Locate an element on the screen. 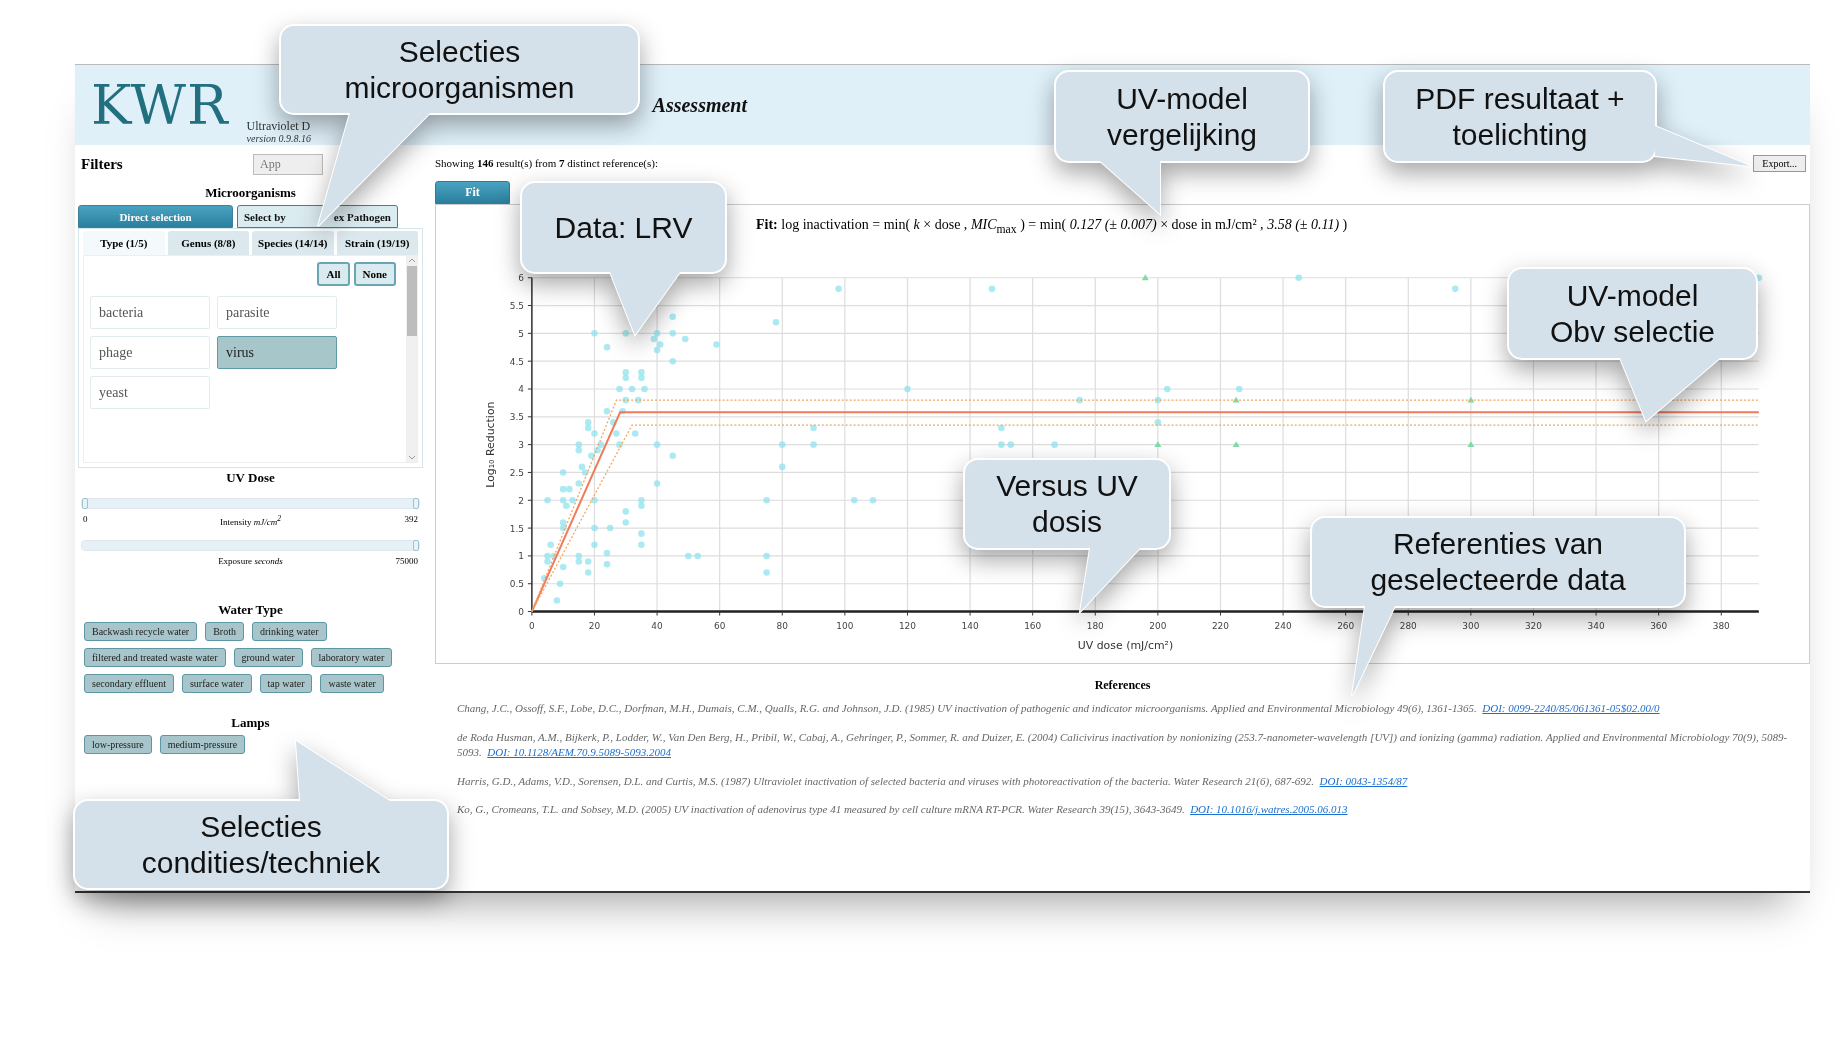 The height and width of the screenshot is (1038, 1844). references-heading: References is located at coordinates (1122, 685).